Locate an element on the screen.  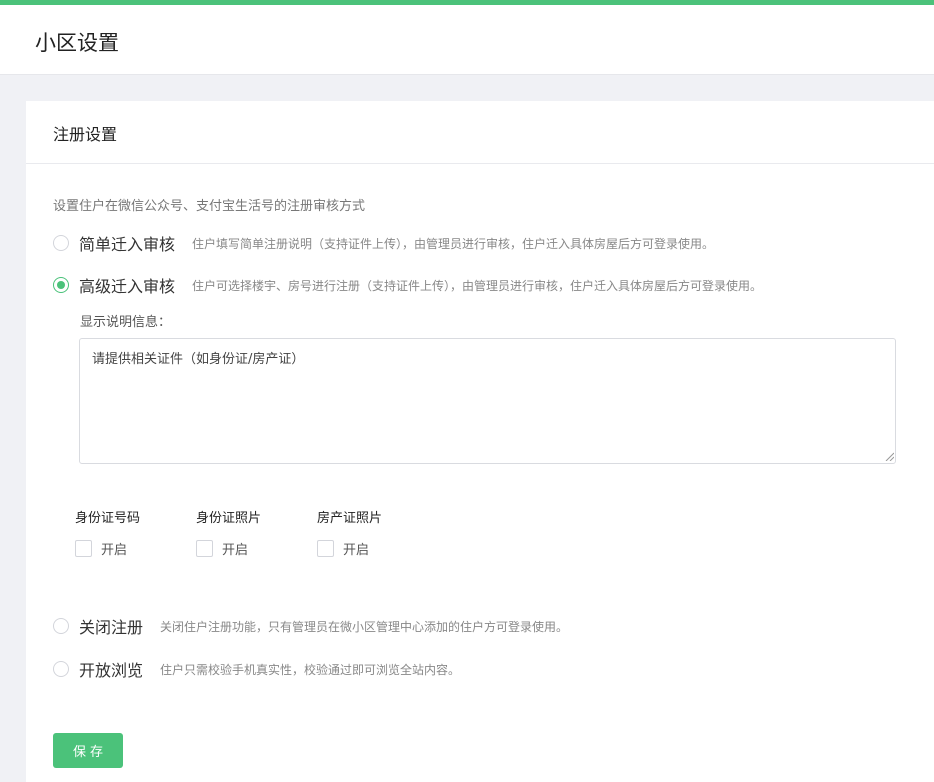
checkbox-id-photo is located at coordinates (204, 548).